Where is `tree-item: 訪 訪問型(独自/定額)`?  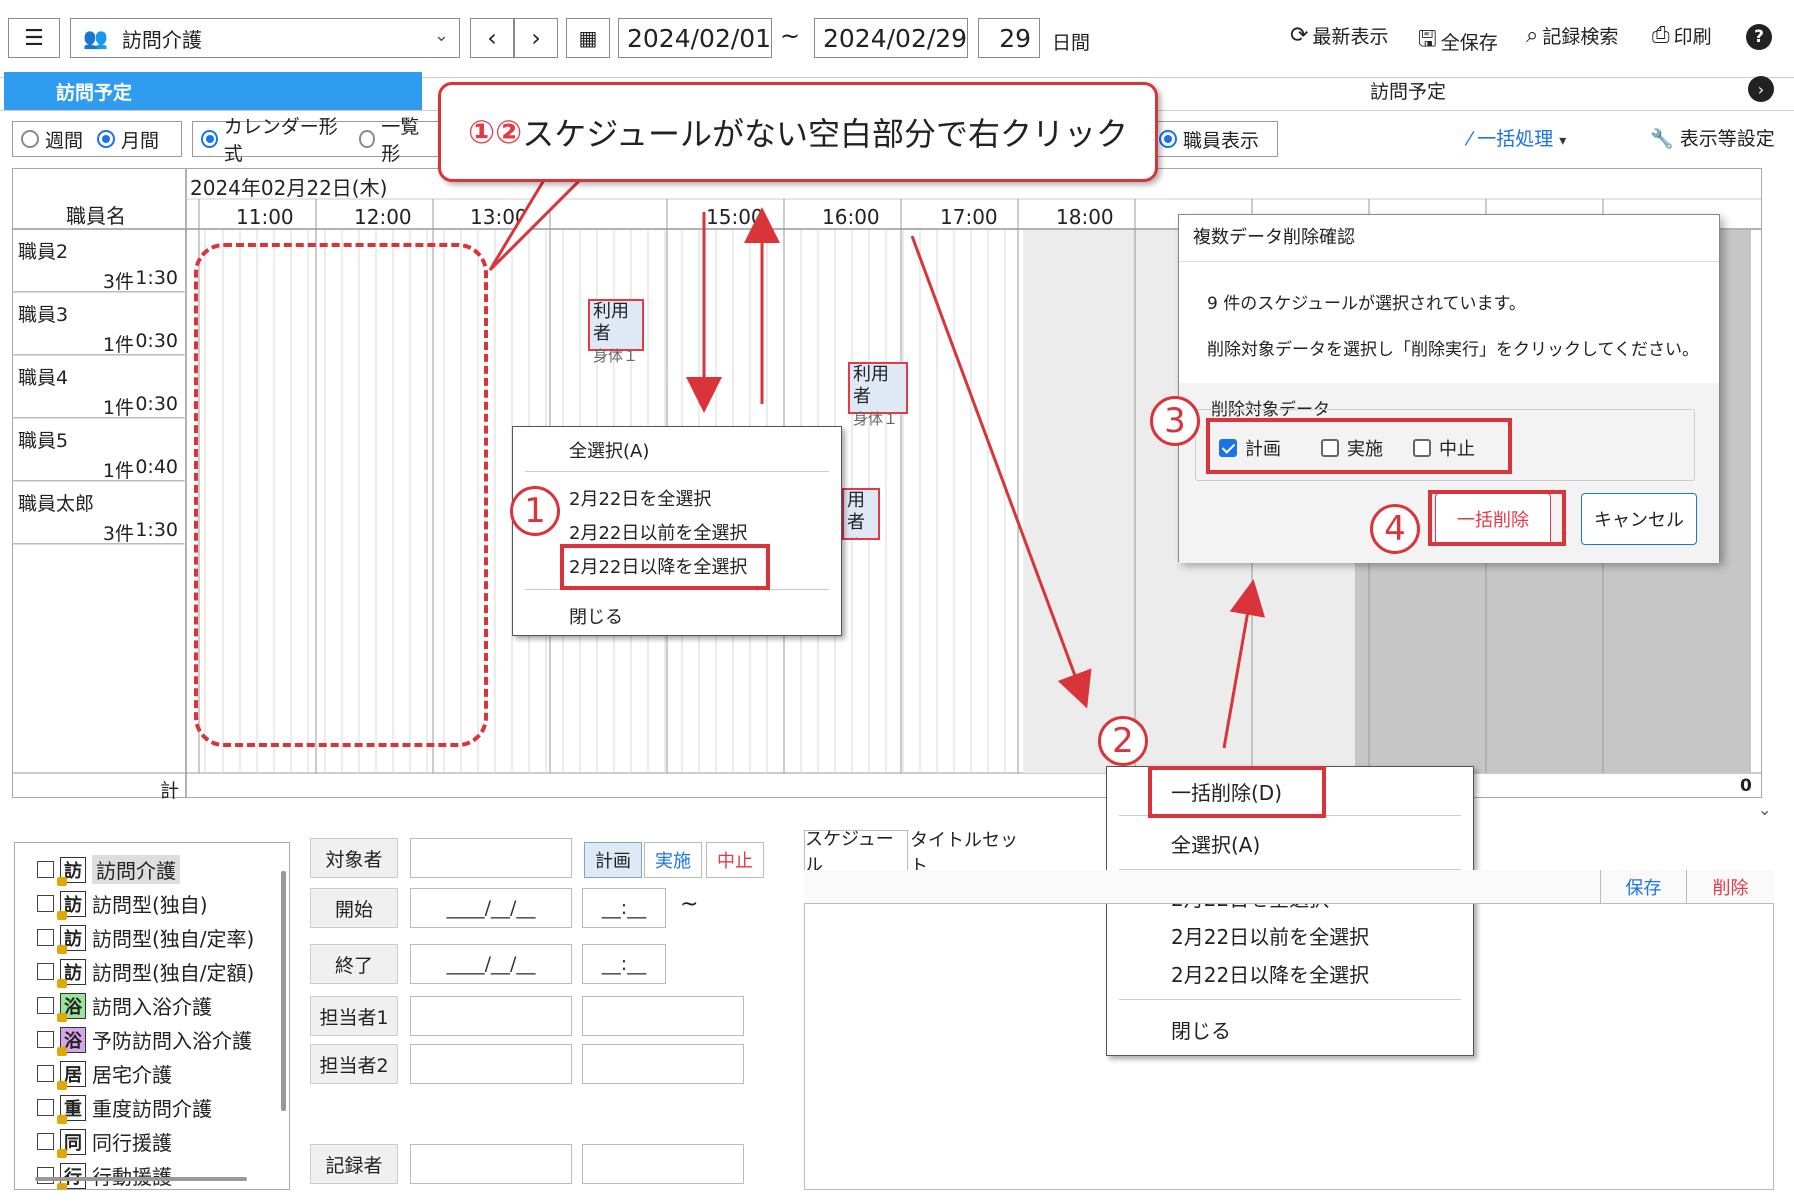
tree-item: 訪 訪問型(独自/定額) is located at coordinates (146, 972).